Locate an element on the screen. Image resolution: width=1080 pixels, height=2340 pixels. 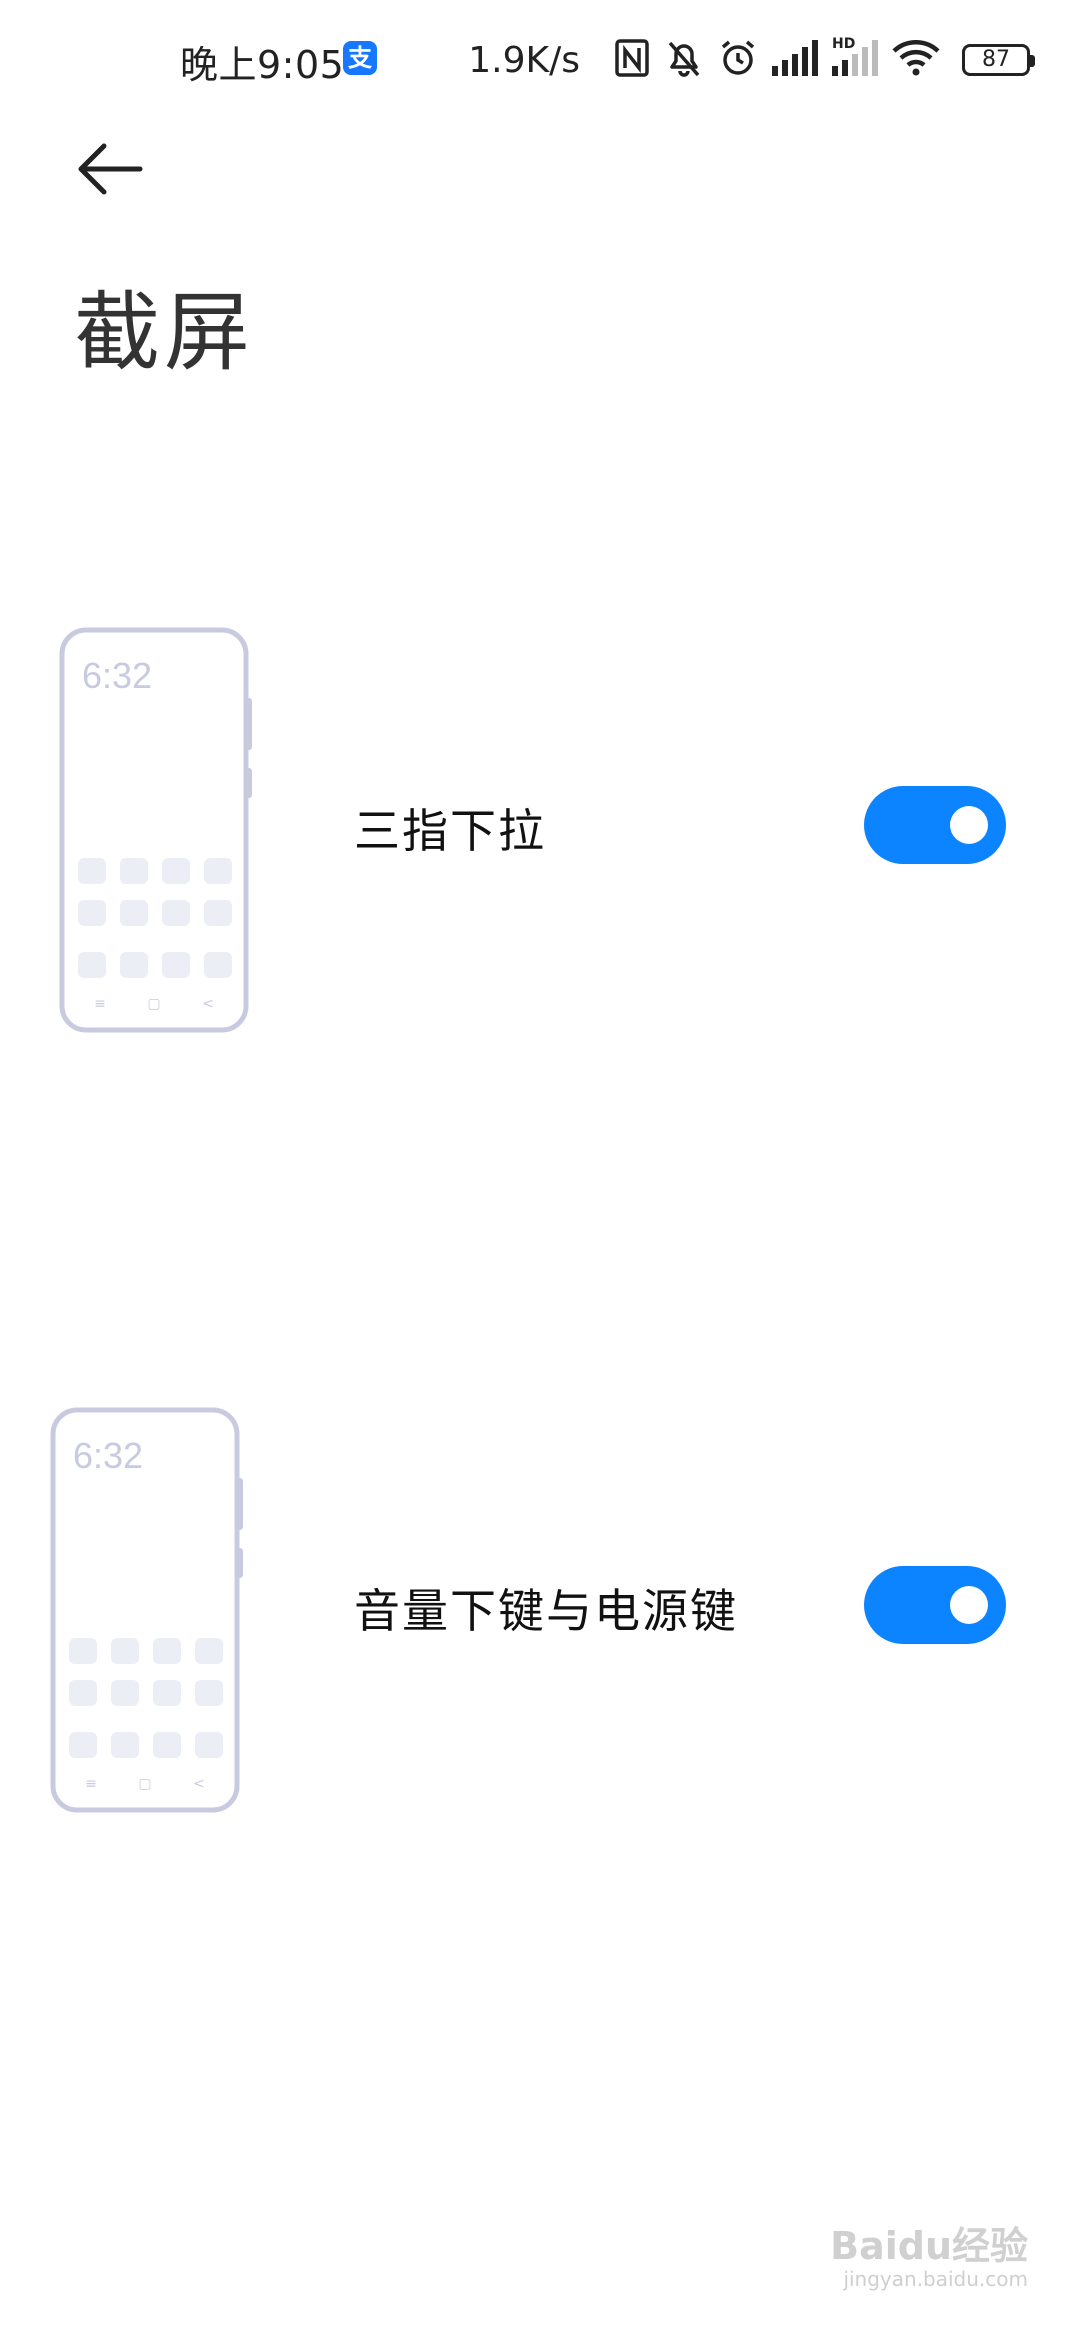
volume-power-keys-toggle is located at coordinates (935, 1605).